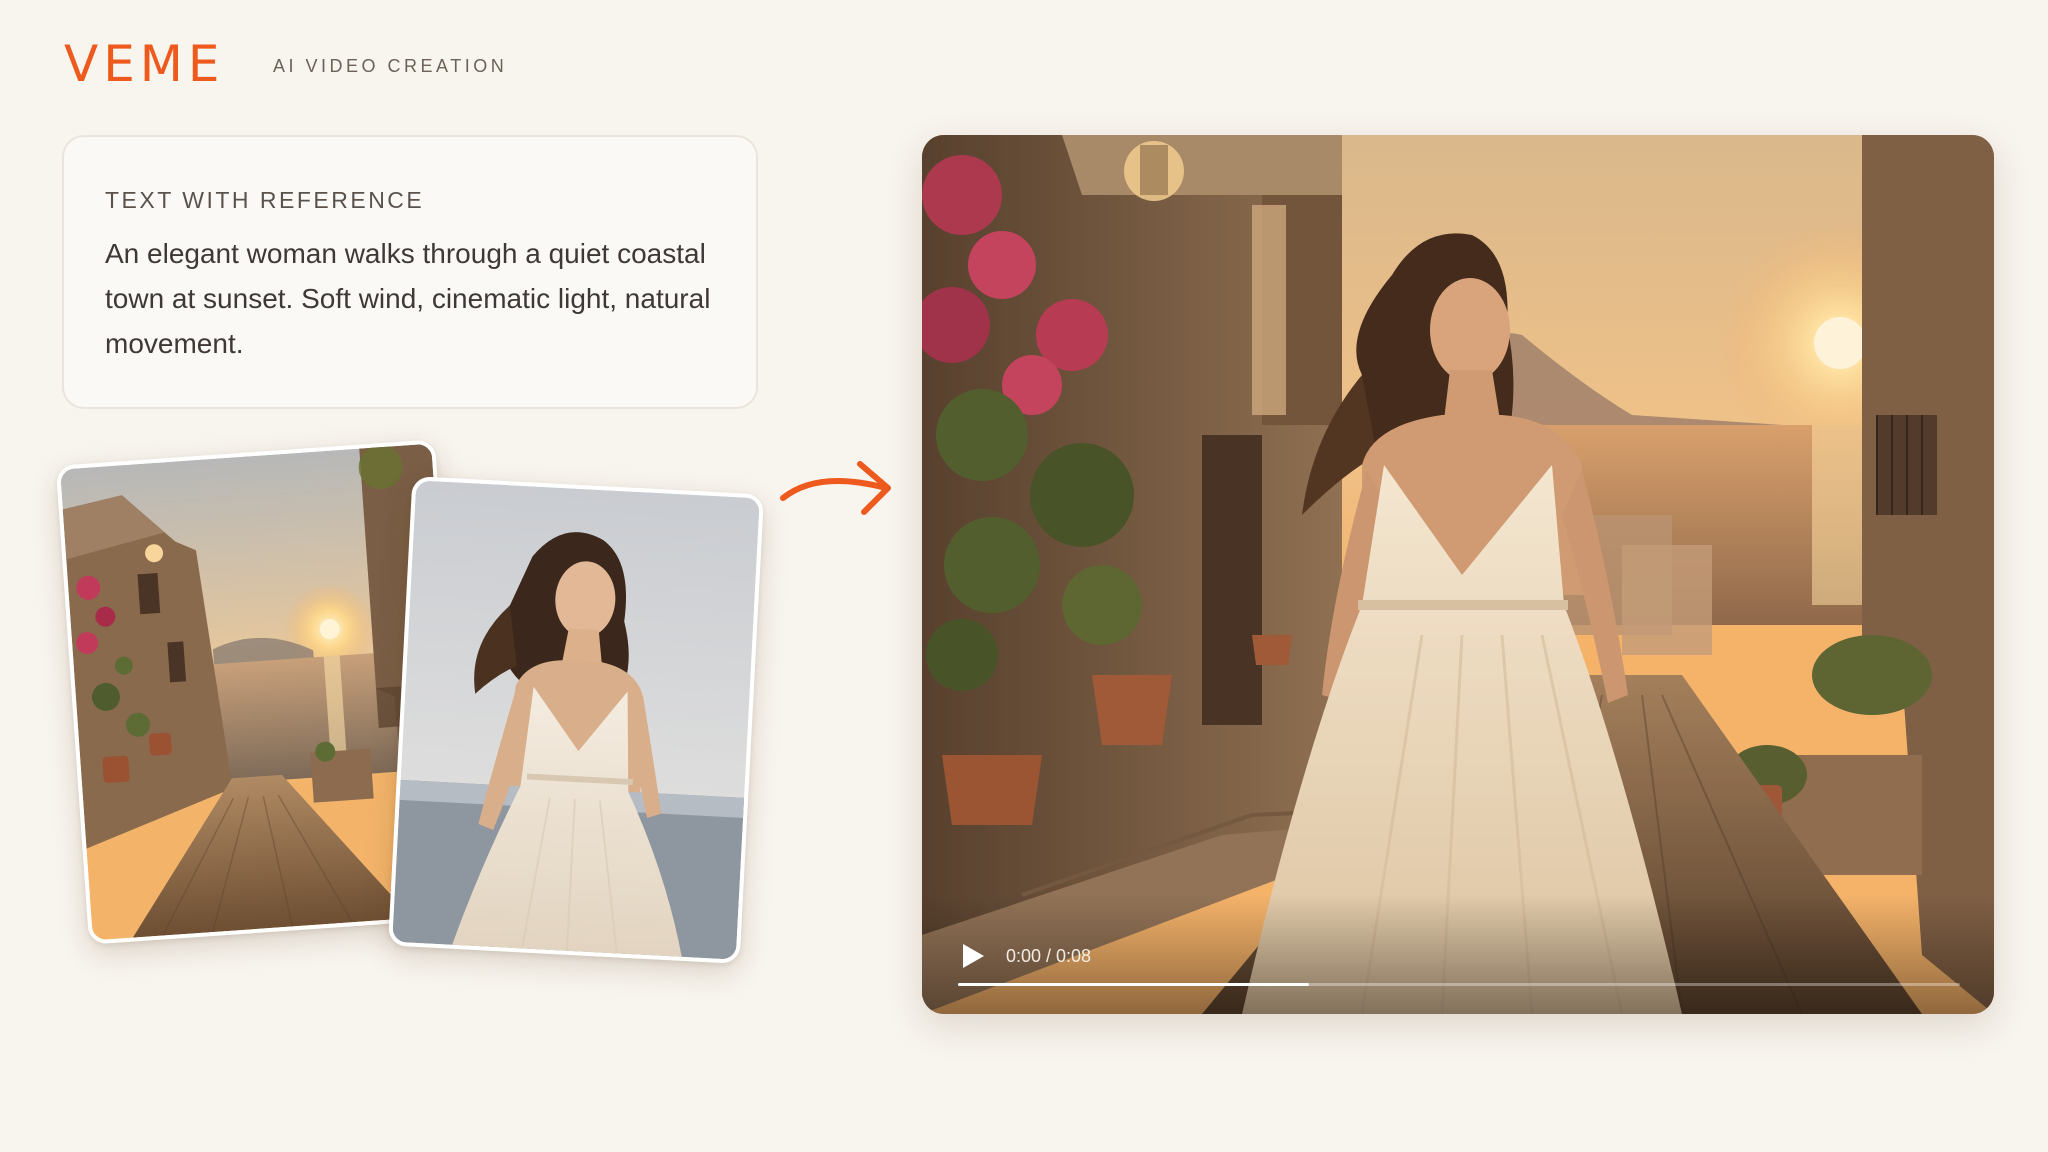 Image resolution: width=2048 pixels, height=1152 pixels. Describe the element at coordinates (835, 488) in the screenshot. I see `arrow-right-icon` at that location.